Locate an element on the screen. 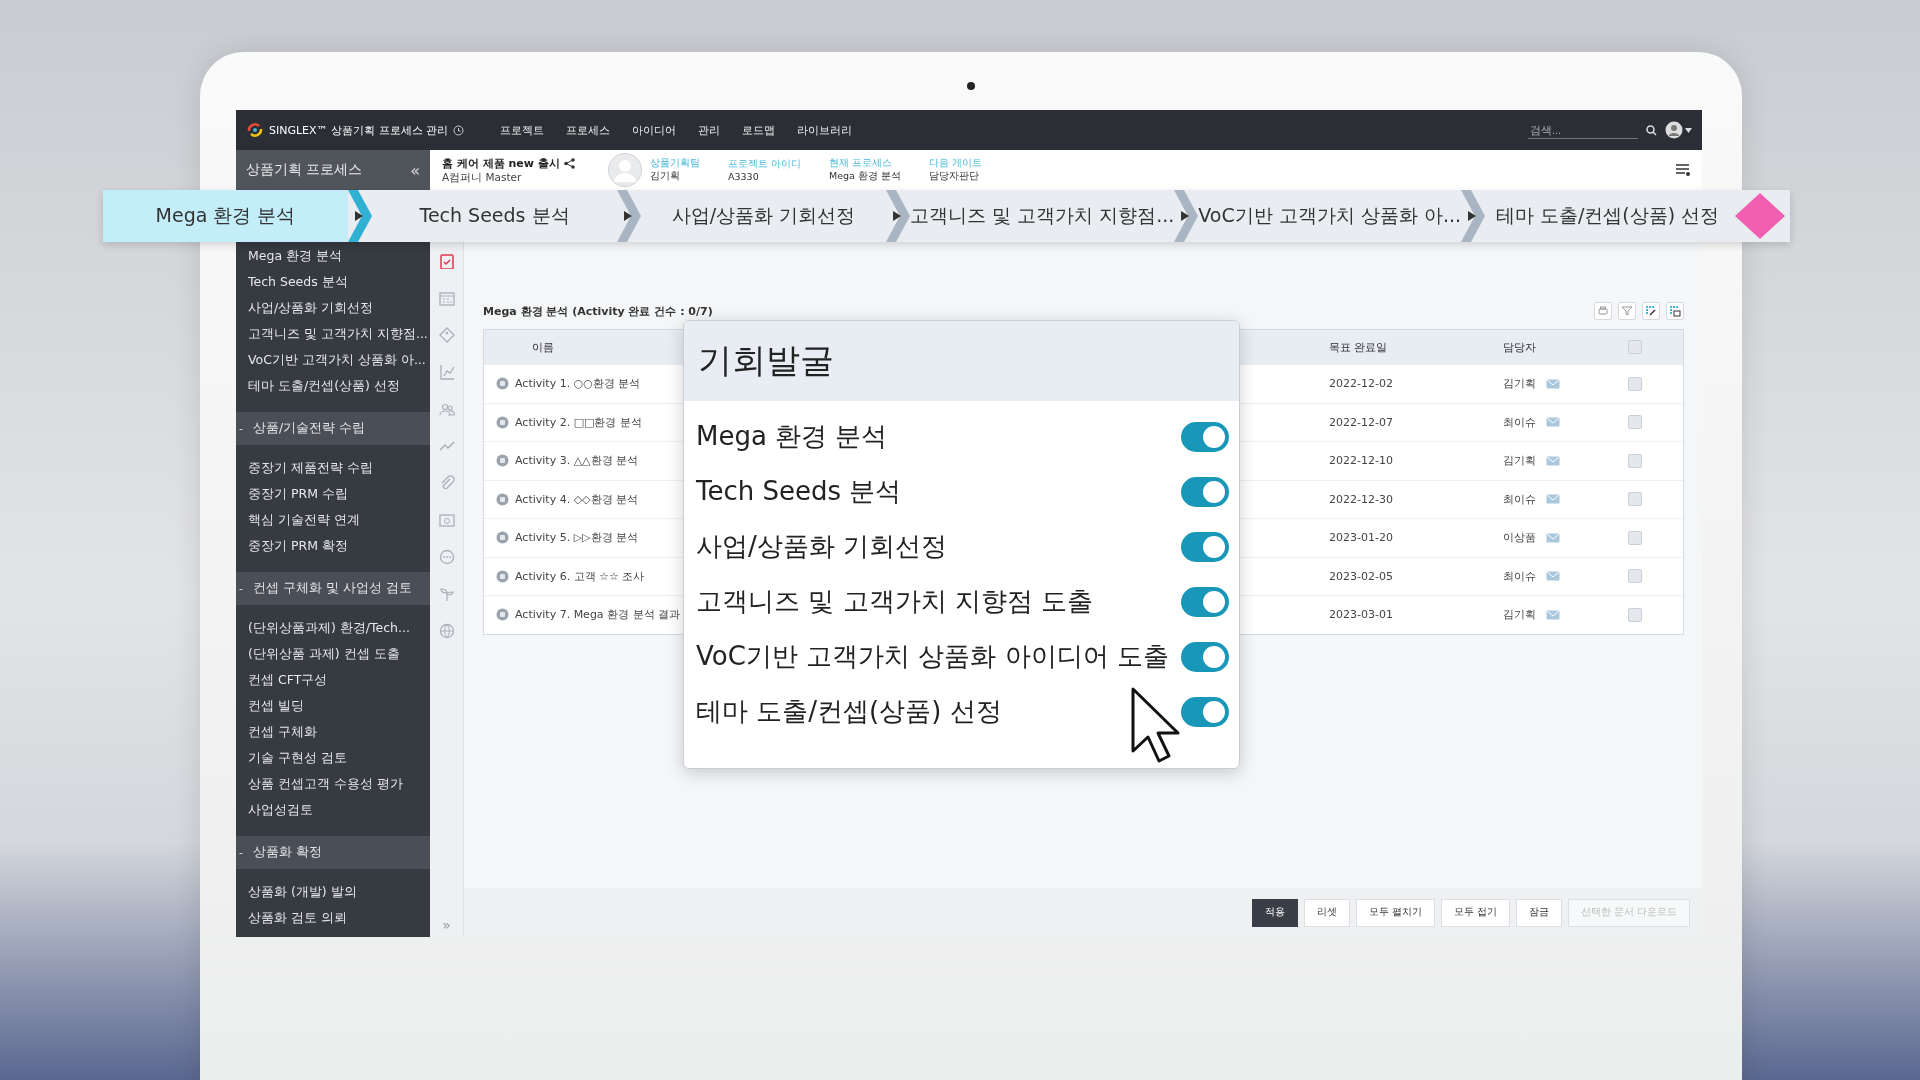 The height and width of the screenshot is (1080, 1920). process-step: 사업/상품화 기회선정 is located at coordinates (764, 216).